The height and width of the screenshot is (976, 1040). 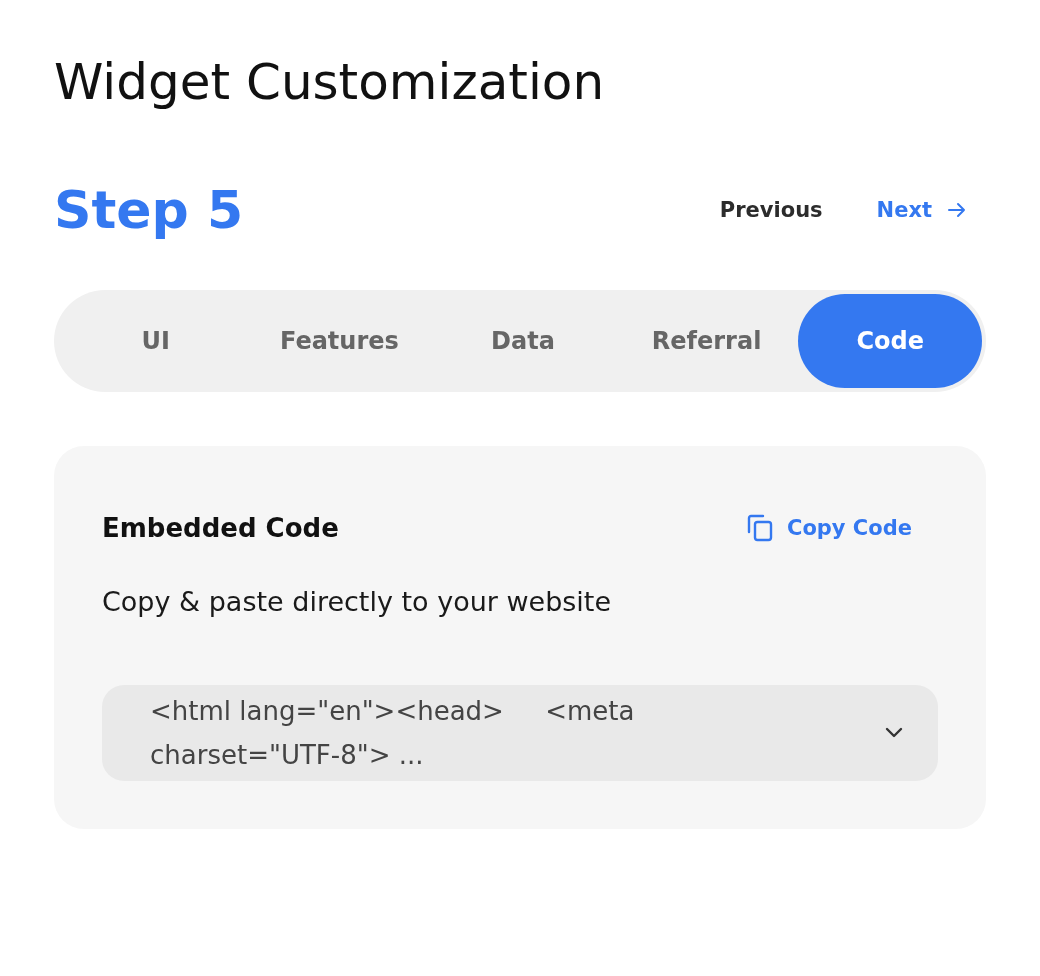 What do you see at coordinates (149, 210) in the screenshot?
I see `step-label: Step 5` at bounding box center [149, 210].